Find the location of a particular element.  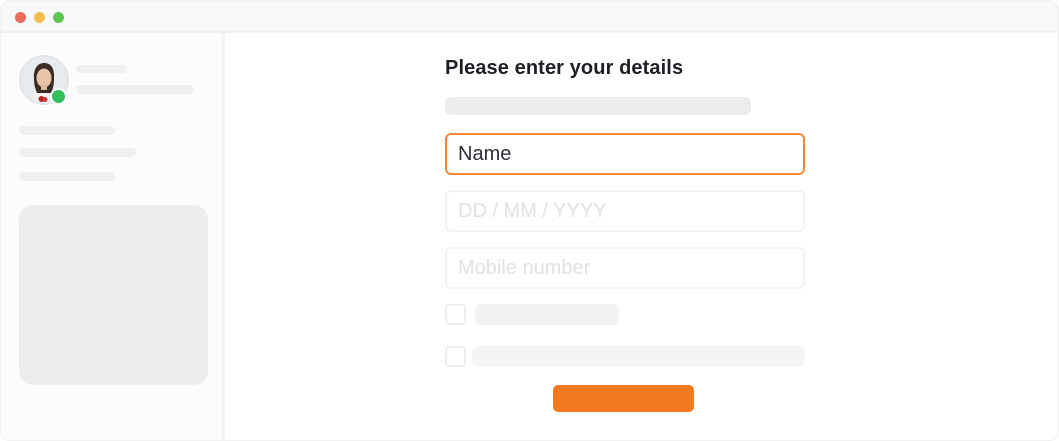

date-of-birth-field is located at coordinates (625, 211).